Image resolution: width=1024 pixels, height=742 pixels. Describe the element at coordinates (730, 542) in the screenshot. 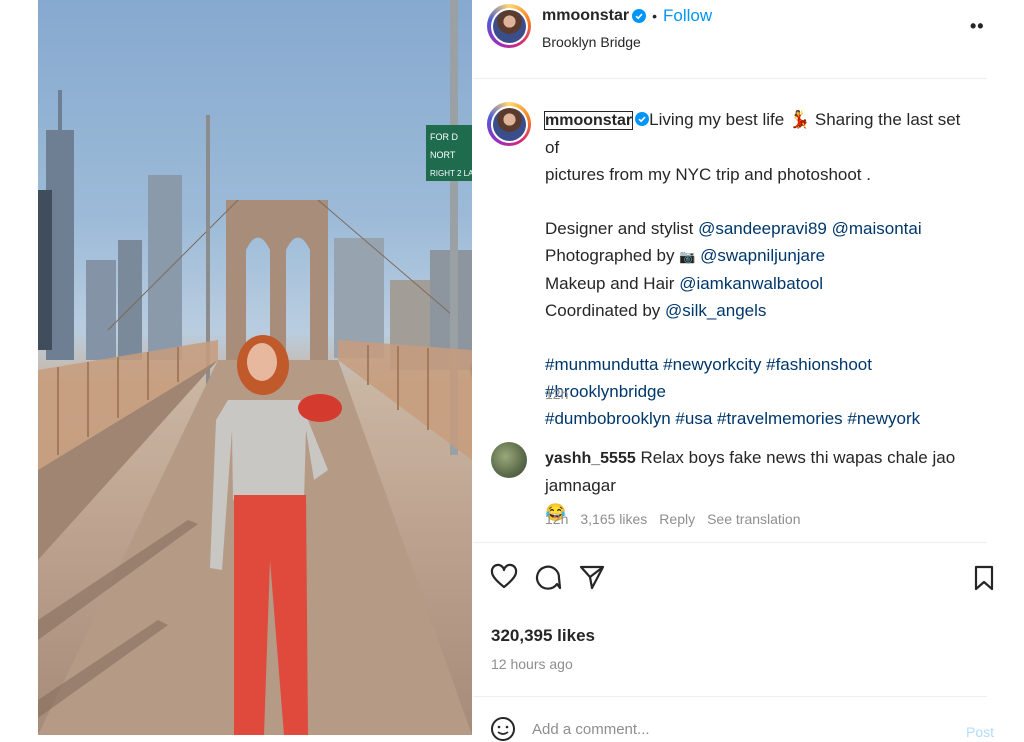

I see `comments-divider` at that location.